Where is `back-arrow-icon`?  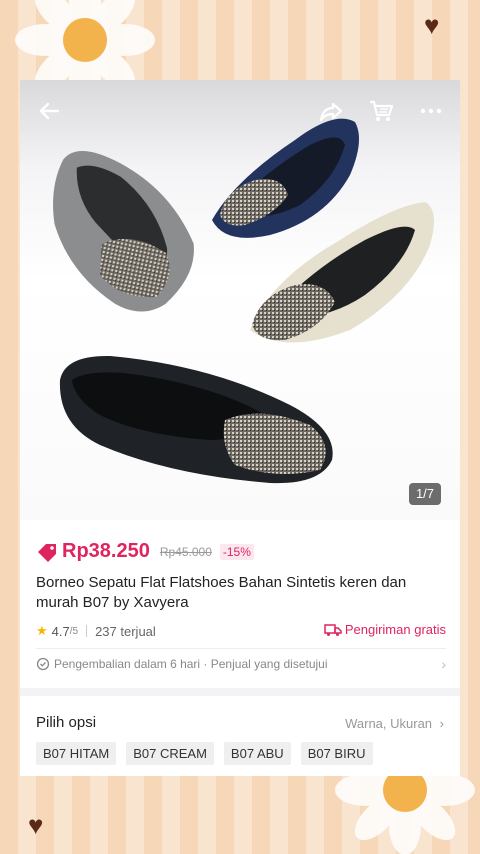
back-arrow-icon is located at coordinates (49, 111).